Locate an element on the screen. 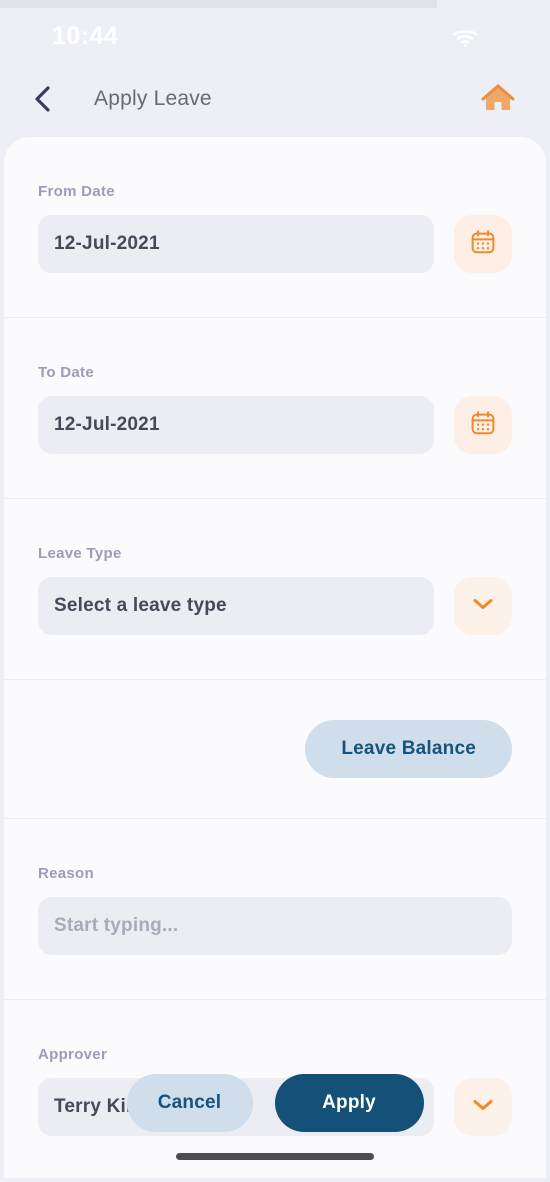  field-row-leave-type: Select a leave type is located at coordinates (275, 620).